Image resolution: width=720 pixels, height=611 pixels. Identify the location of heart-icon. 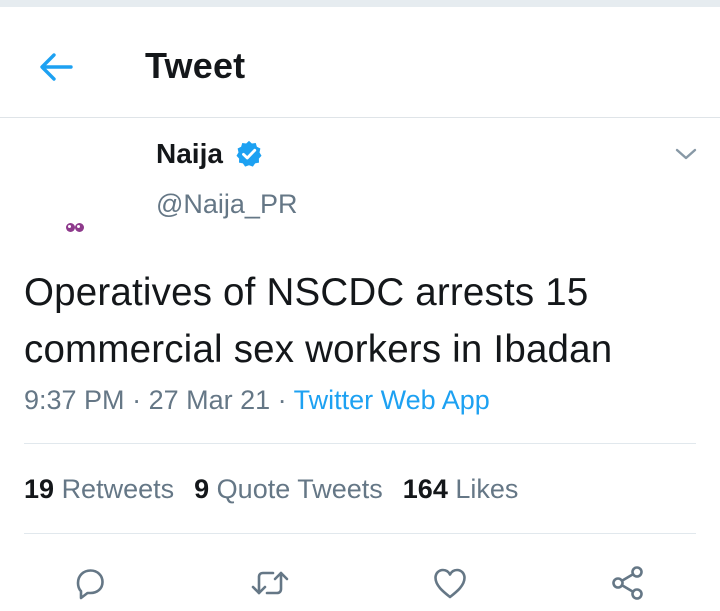
(450, 583).